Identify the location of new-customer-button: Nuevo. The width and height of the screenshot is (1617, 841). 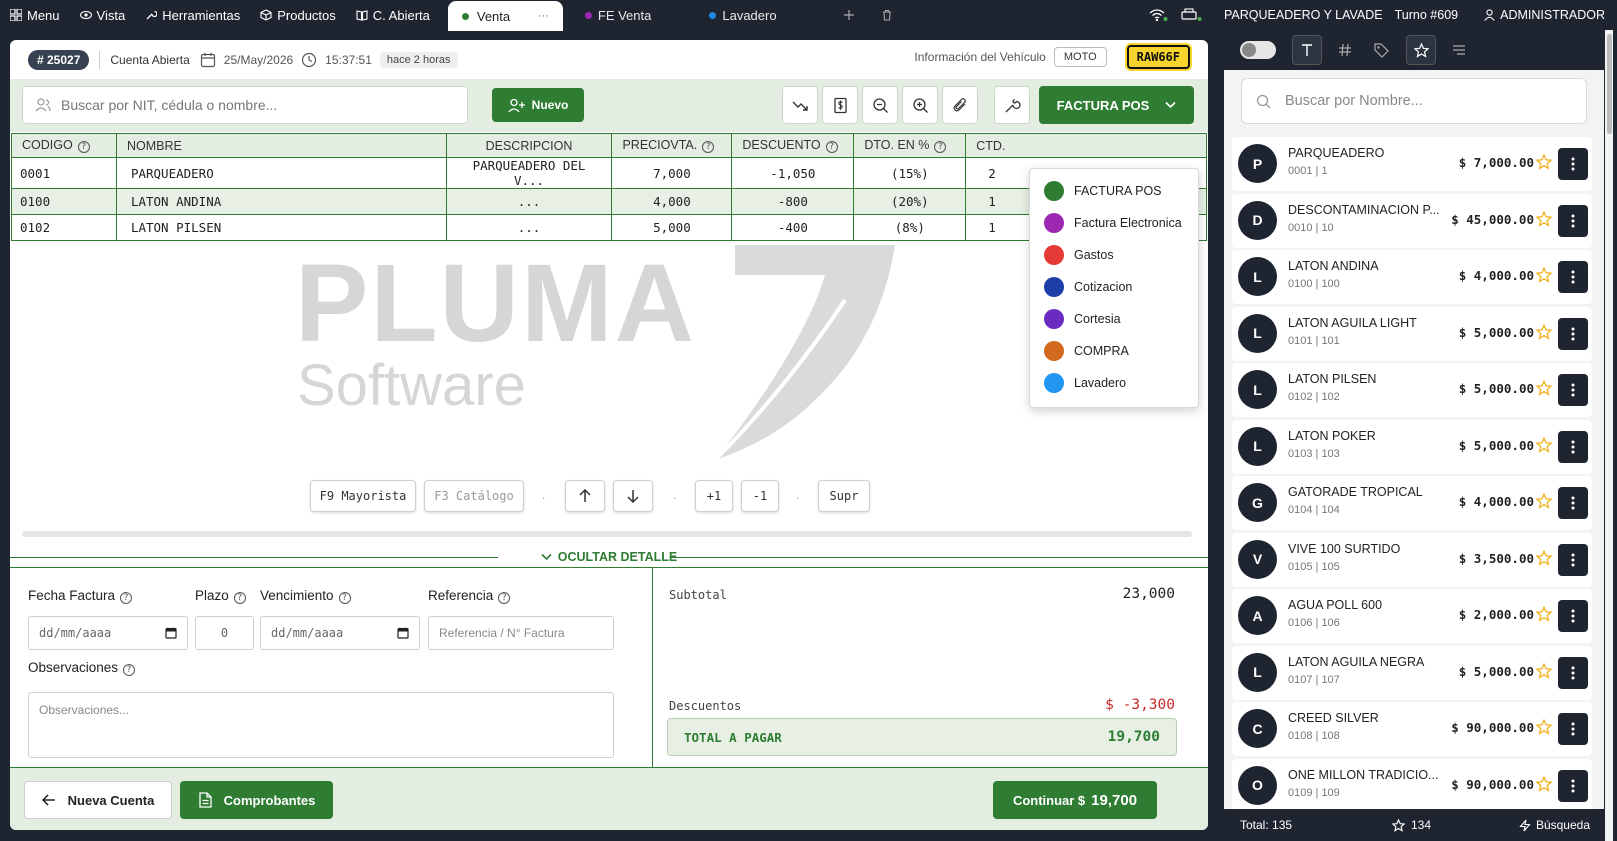
(538, 105).